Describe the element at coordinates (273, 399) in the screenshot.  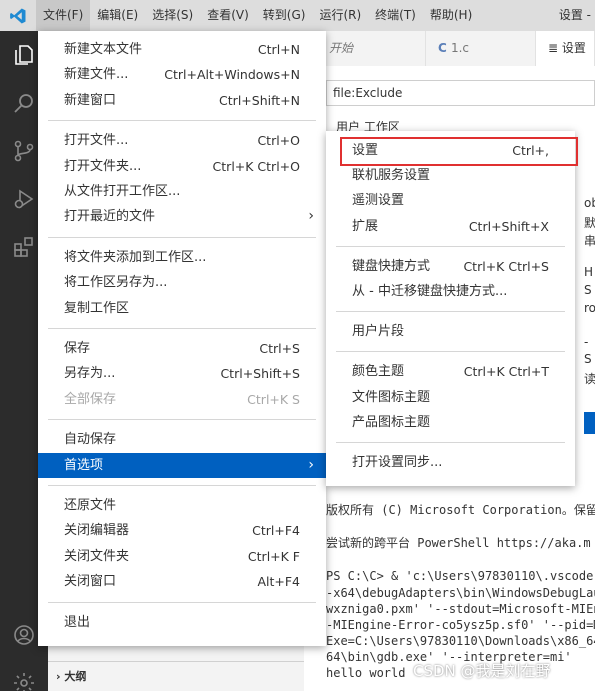
I see `menu-item-shortcut: Ctrl+K S` at that location.